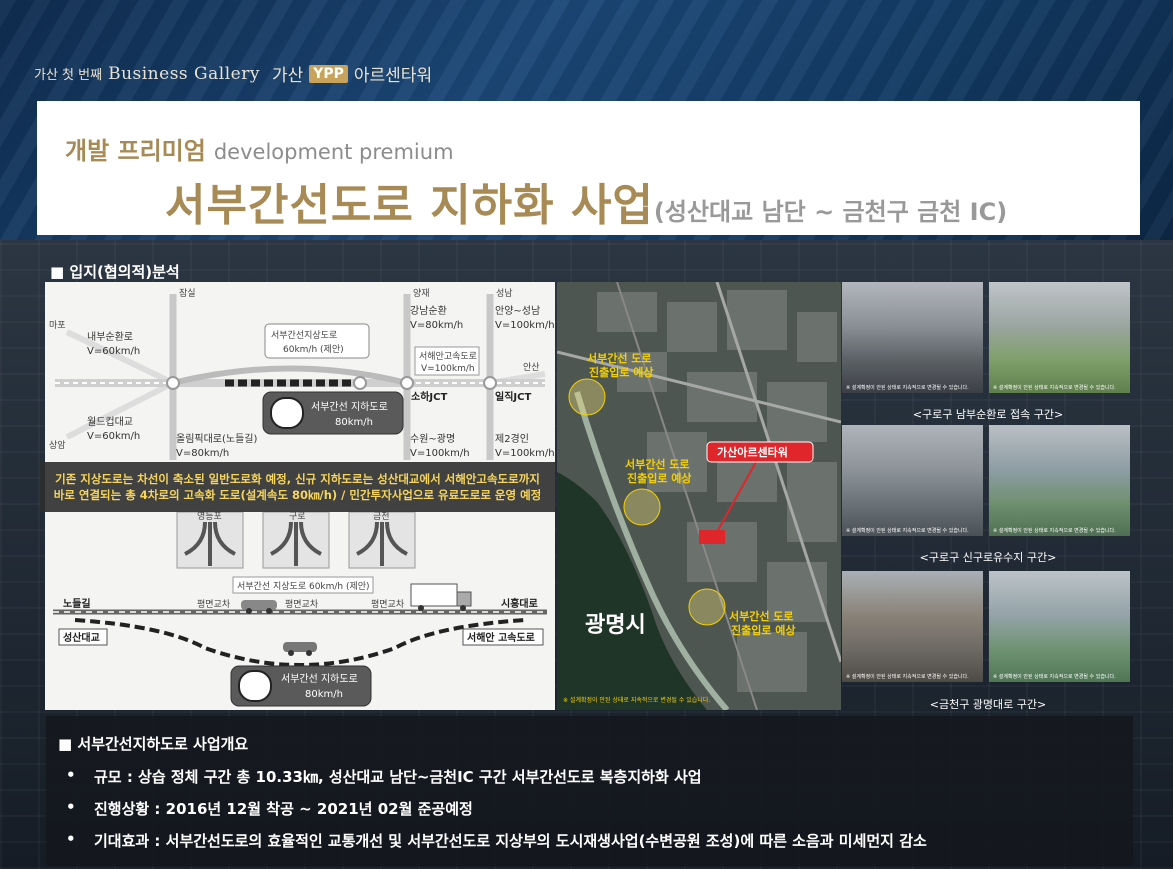 The width and height of the screenshot is (1173, 869). I want to click on photo-2b: ※ 설계확정이 안된 상태로 지속적으로 변경될 수 있습니다., so click(1059, 480).